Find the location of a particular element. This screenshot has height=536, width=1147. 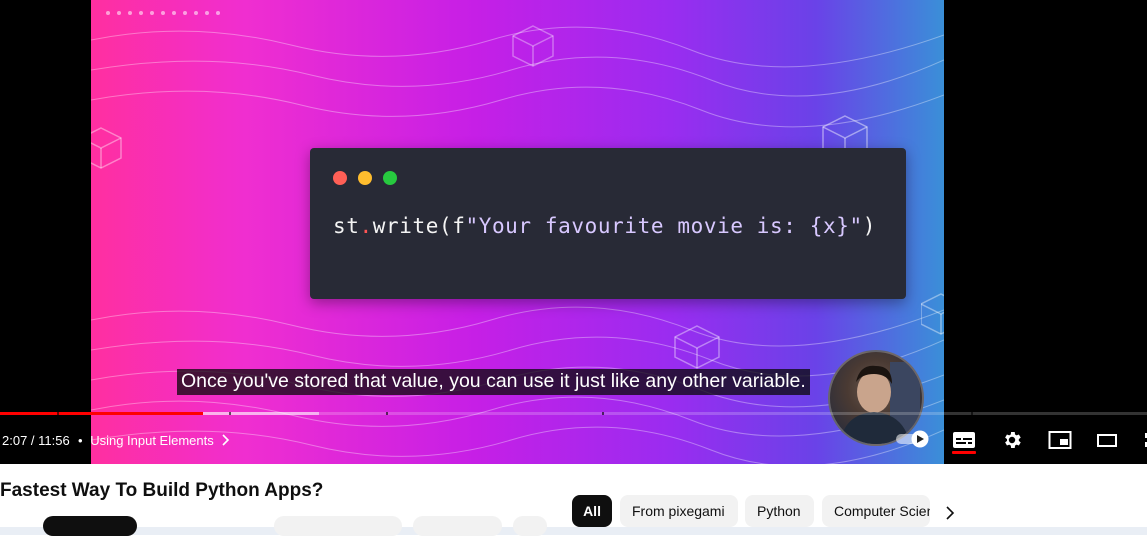

like-dislike-button is located at coordinates (338, 526).